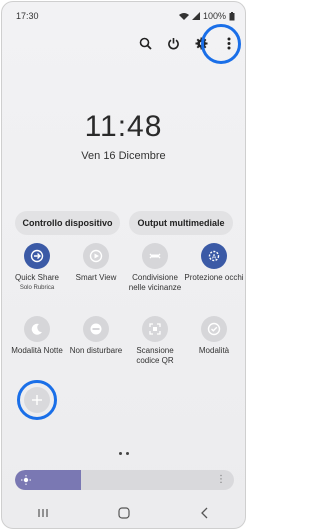  What do you see at coordinates (96, 256) in the screenshot?
I see `smart-view-icon` at bounding box center [96, 256].